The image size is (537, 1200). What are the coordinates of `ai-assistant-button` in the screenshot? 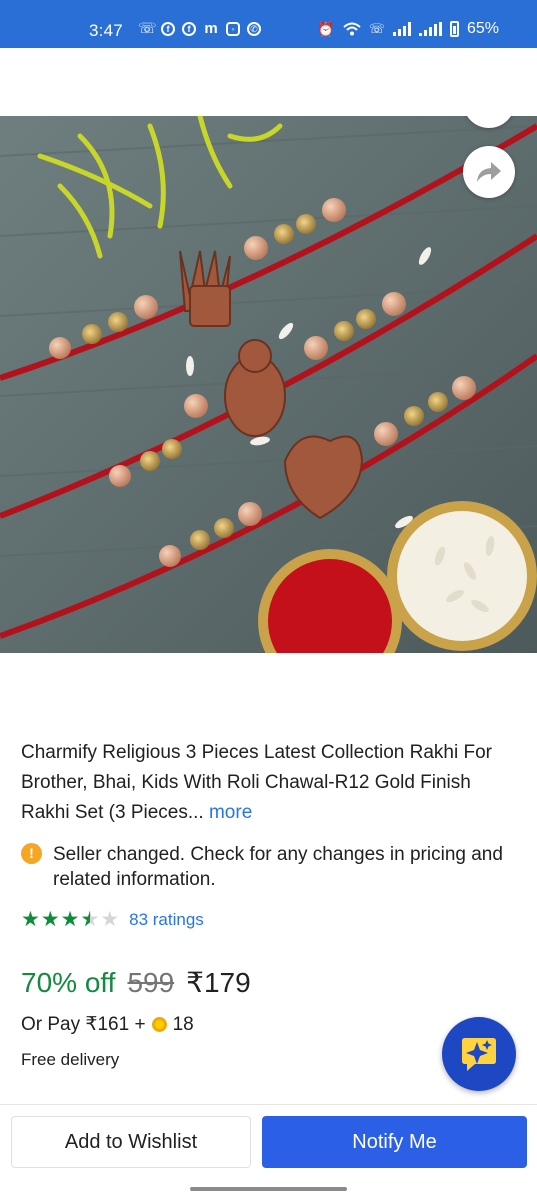 It's located at (479, 1054).